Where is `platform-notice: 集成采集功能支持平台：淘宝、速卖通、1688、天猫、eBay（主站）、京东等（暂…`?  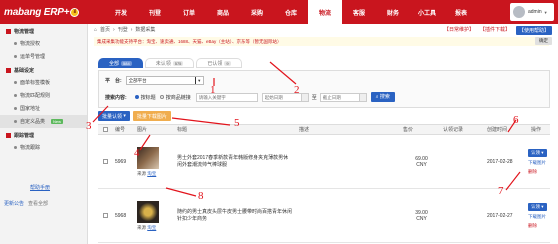 platform-notice: 集成采集功能支持平台：淘宝、速卖通、1688、天猫、eBay（主站）、京东等（暂… is located at coordinates (321, 41).